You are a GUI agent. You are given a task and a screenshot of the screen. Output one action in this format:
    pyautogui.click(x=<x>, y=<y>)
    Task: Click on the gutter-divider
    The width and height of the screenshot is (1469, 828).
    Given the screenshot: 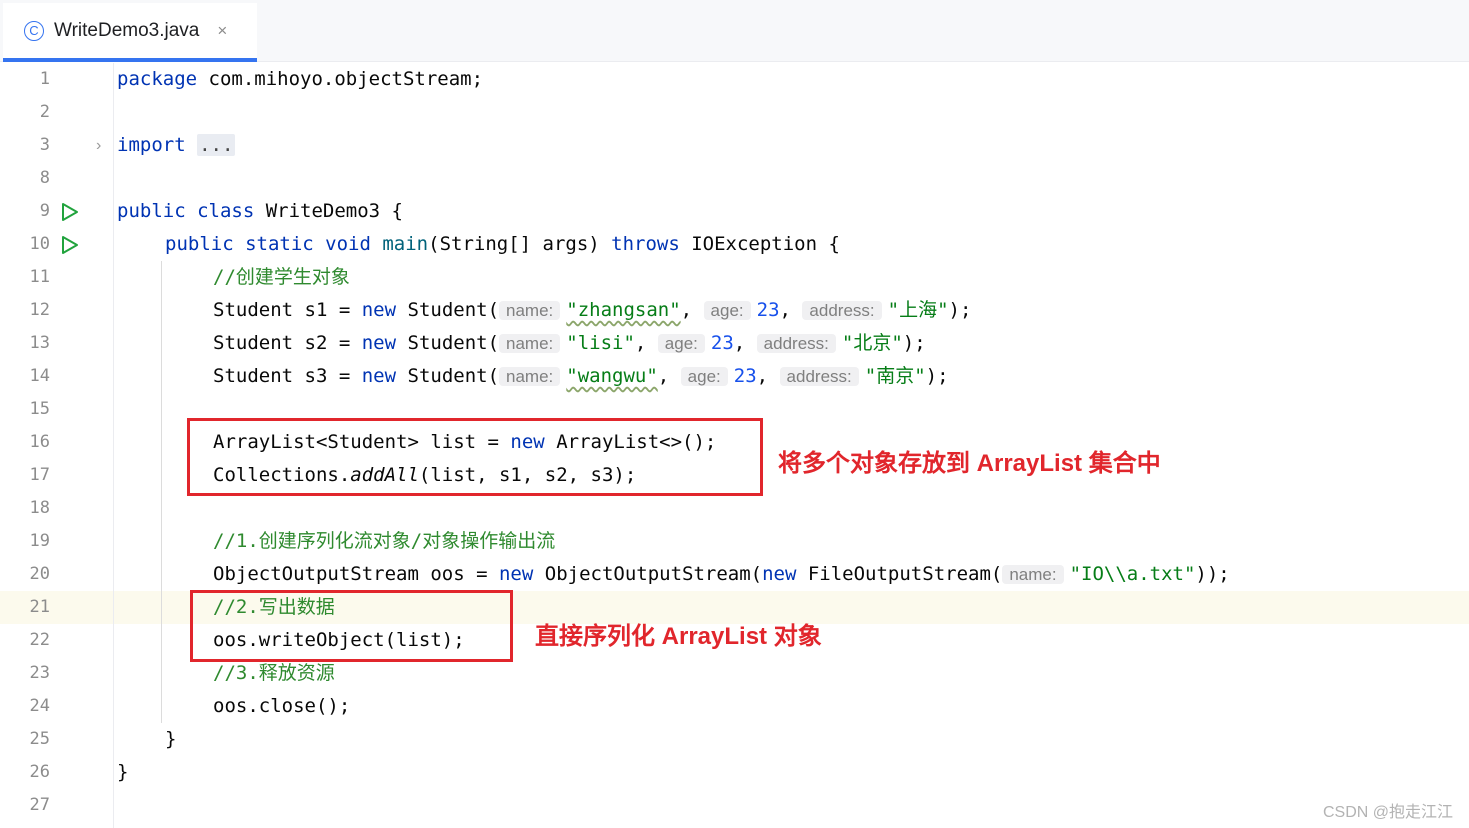 What is the action you would take?
    pyautogui.click(x=113, y=445)
    